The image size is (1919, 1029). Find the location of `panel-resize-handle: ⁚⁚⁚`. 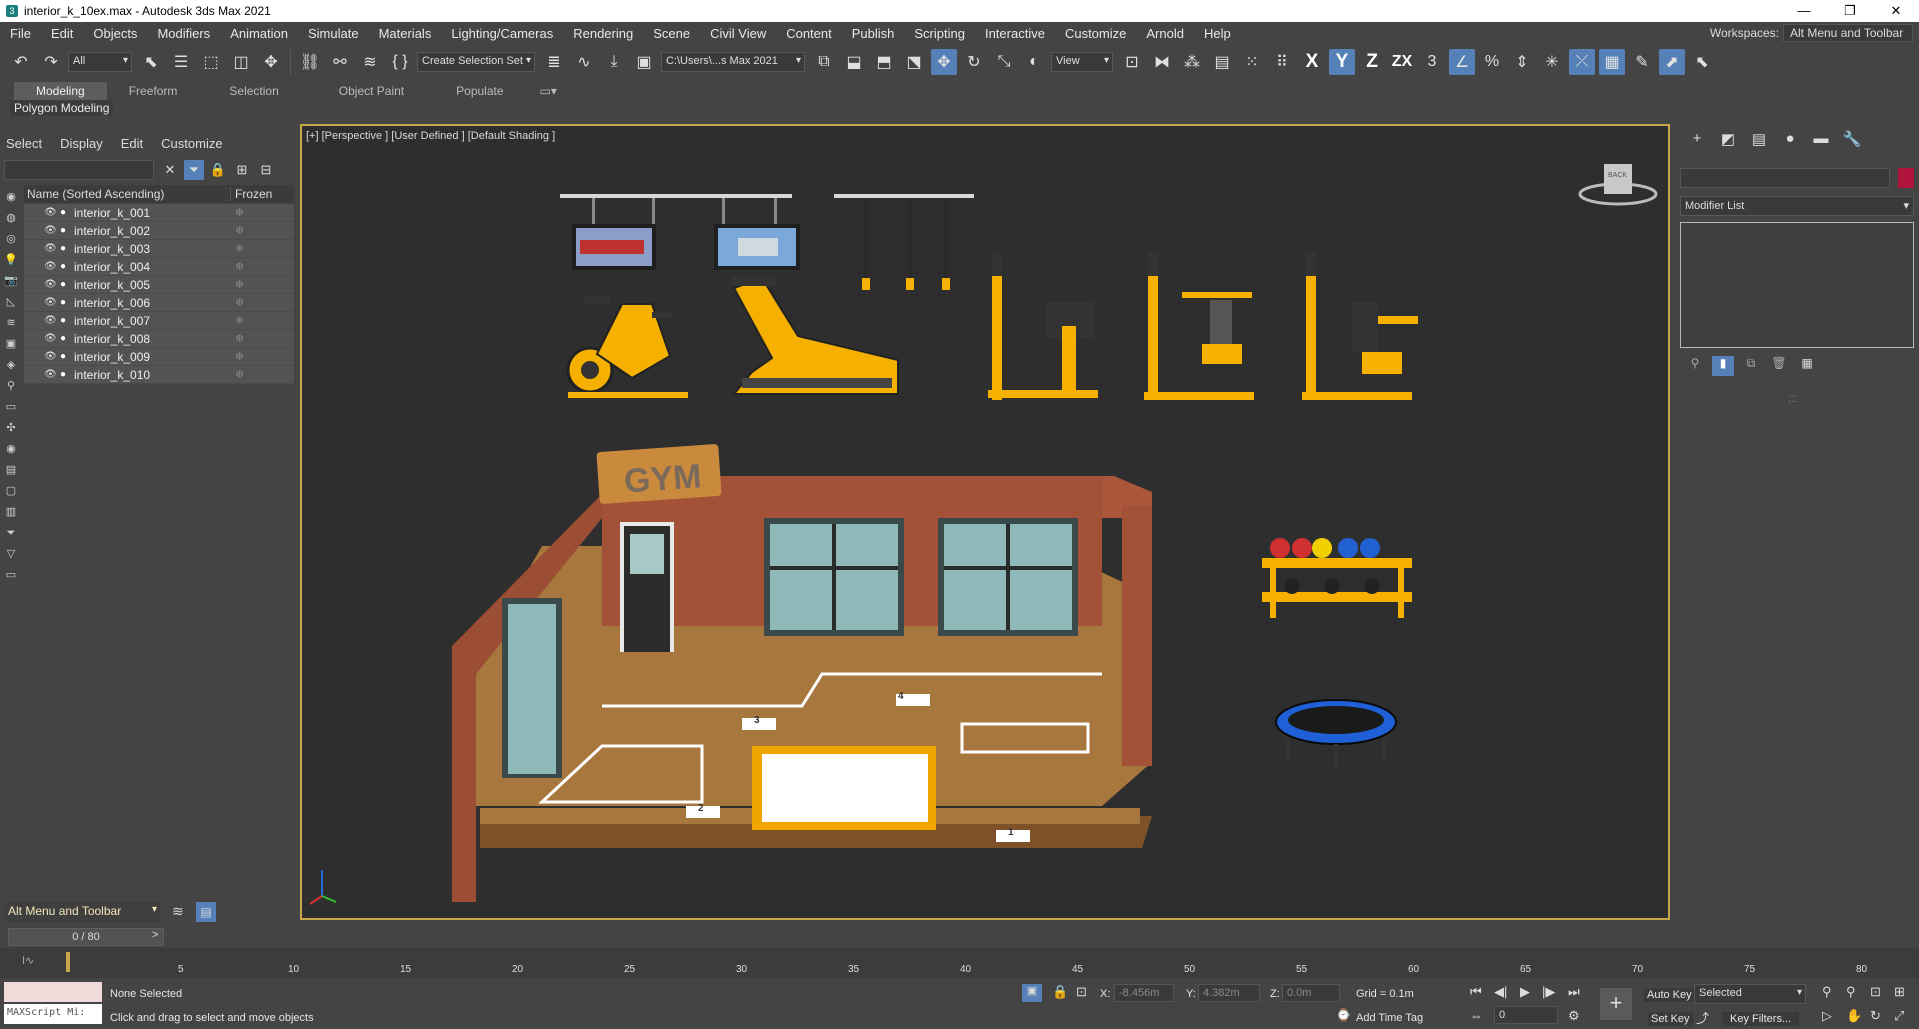

panel-resize-handle: ⁚⁚⁚ is located at coordinates (1792, 399).